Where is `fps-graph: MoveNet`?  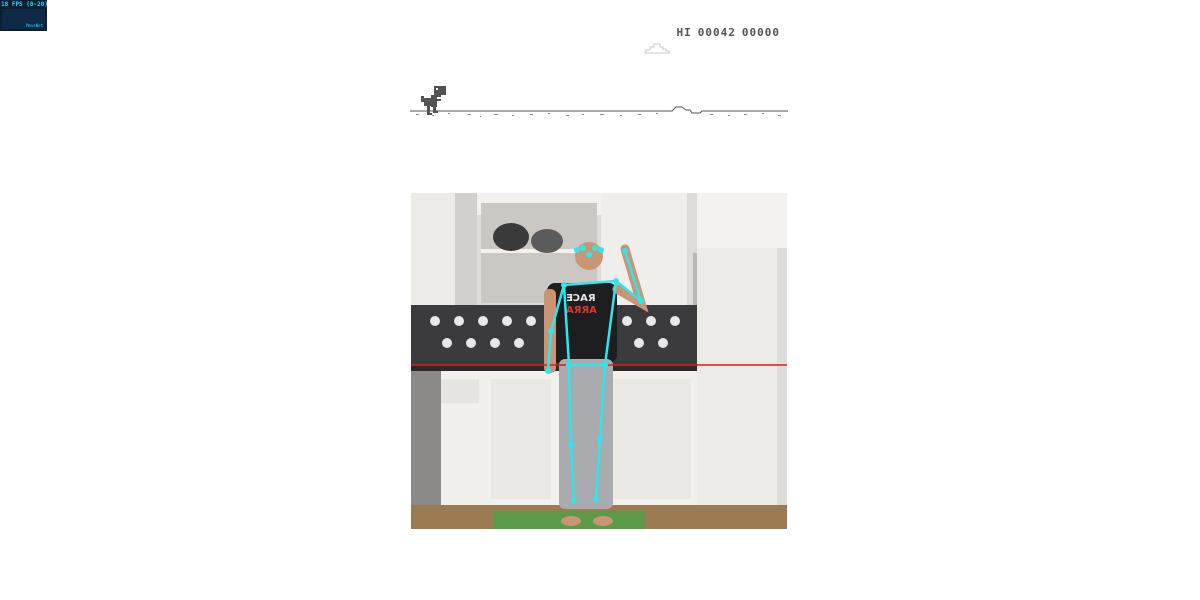 fps-graph: MoveNet is located at coordinates (23, 19).